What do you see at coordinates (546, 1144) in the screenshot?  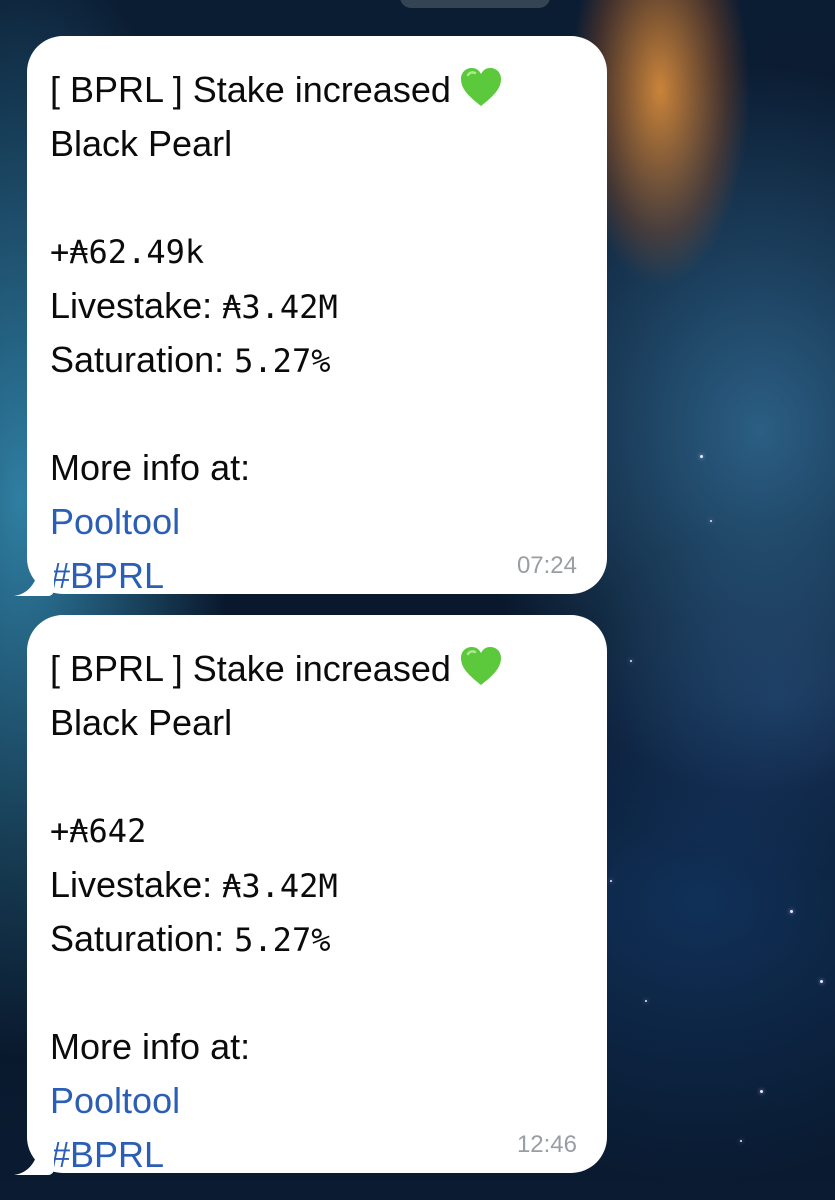 I see `message-time: 12:46` at bounding box center [546, 1144].